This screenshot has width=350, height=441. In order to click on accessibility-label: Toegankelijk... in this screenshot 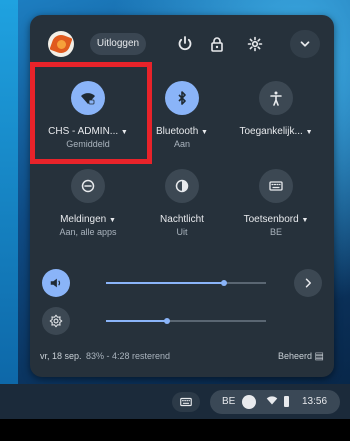, I will do `click(271, 131)`.